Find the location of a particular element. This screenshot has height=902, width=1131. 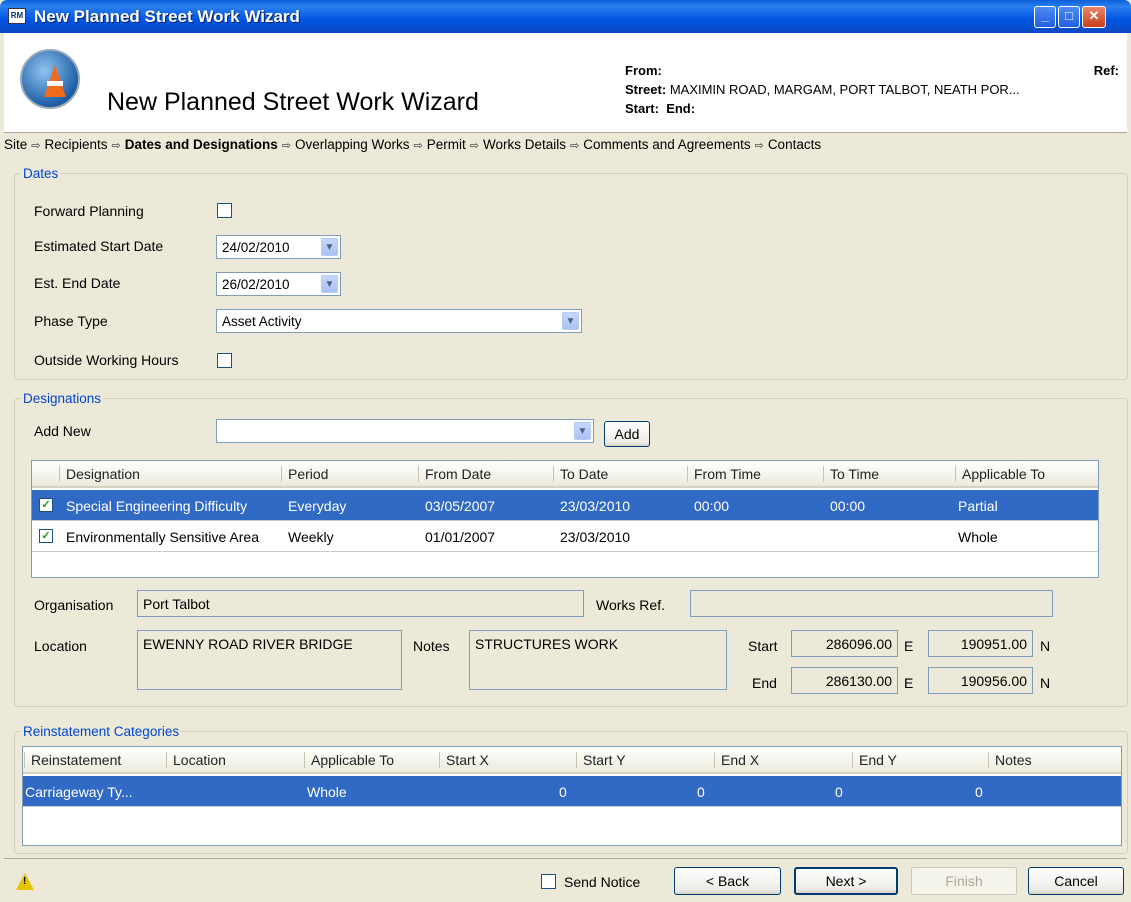

window-title: New Planned Street Work Wizard is located at coordinates (167, 16).